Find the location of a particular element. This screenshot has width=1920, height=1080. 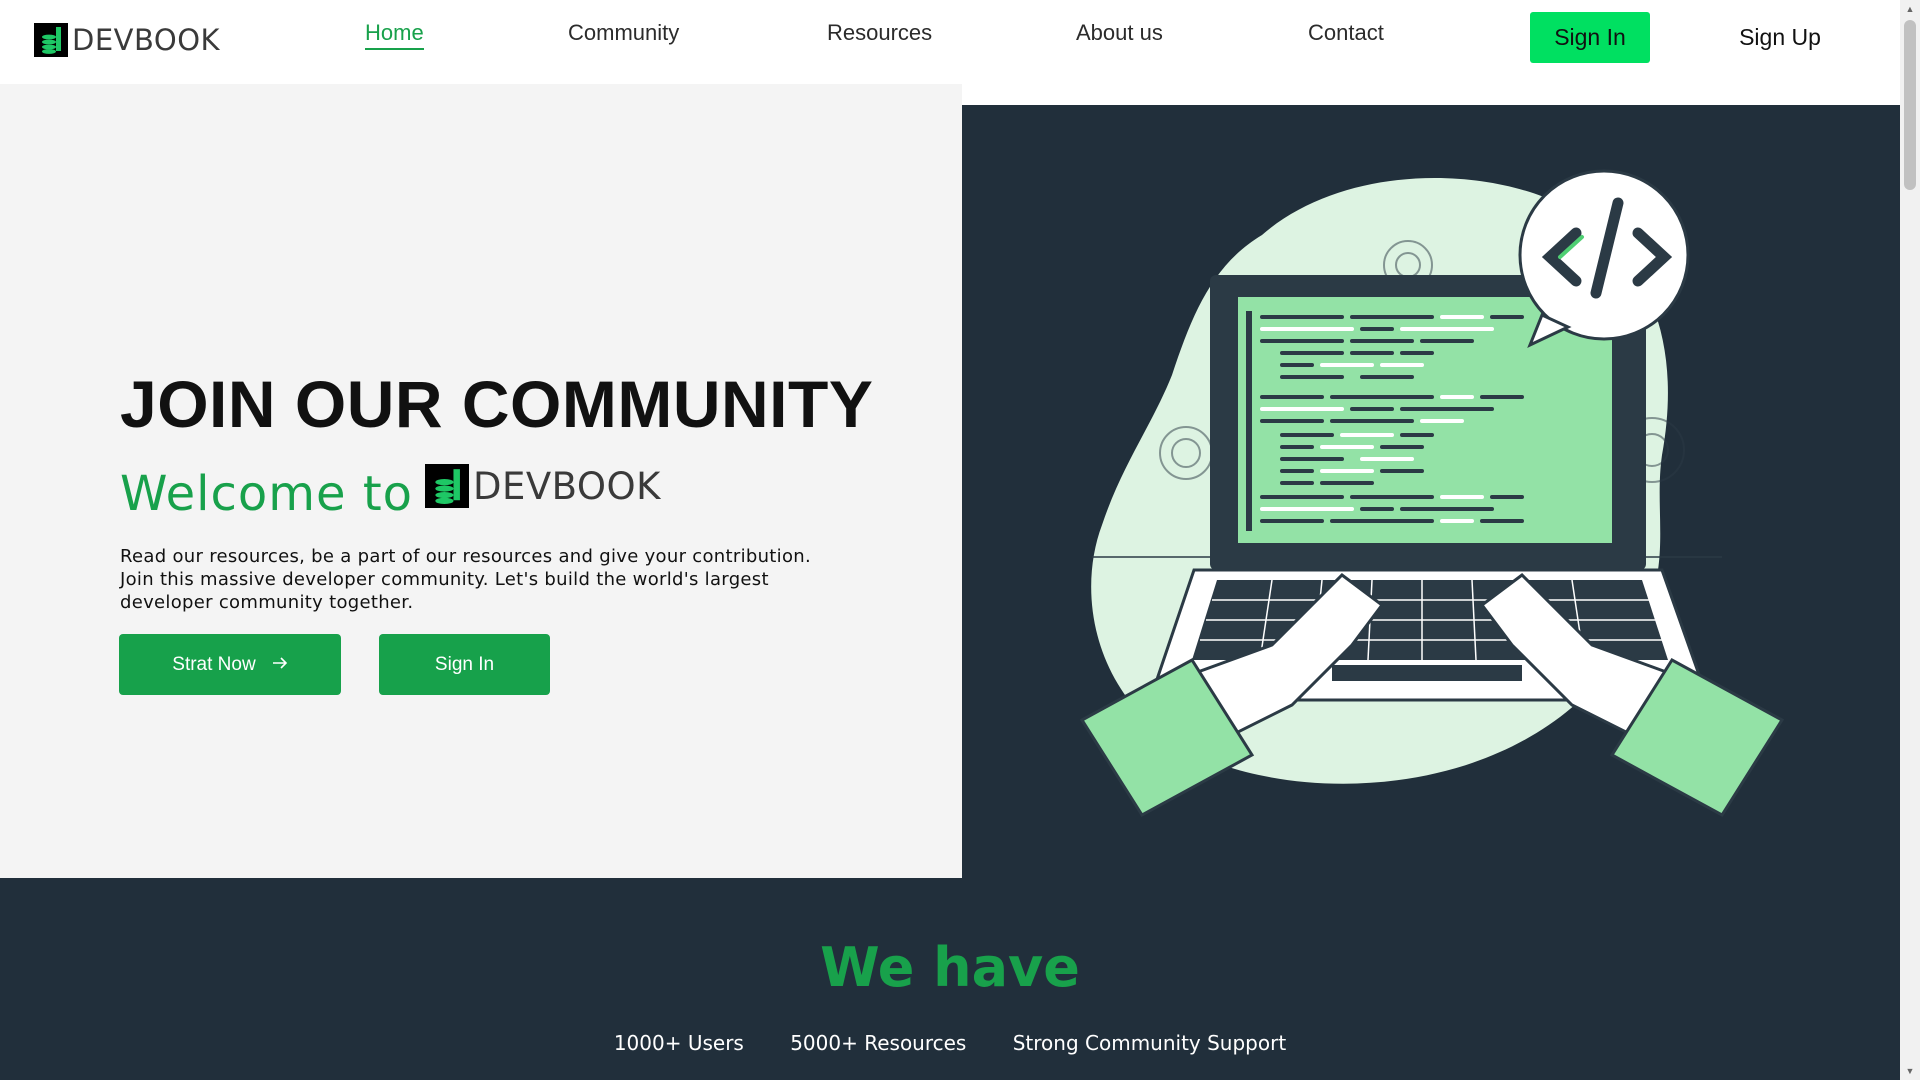

page-scrollbar: ▲ ▼ is located at coordinates (1910, 540).